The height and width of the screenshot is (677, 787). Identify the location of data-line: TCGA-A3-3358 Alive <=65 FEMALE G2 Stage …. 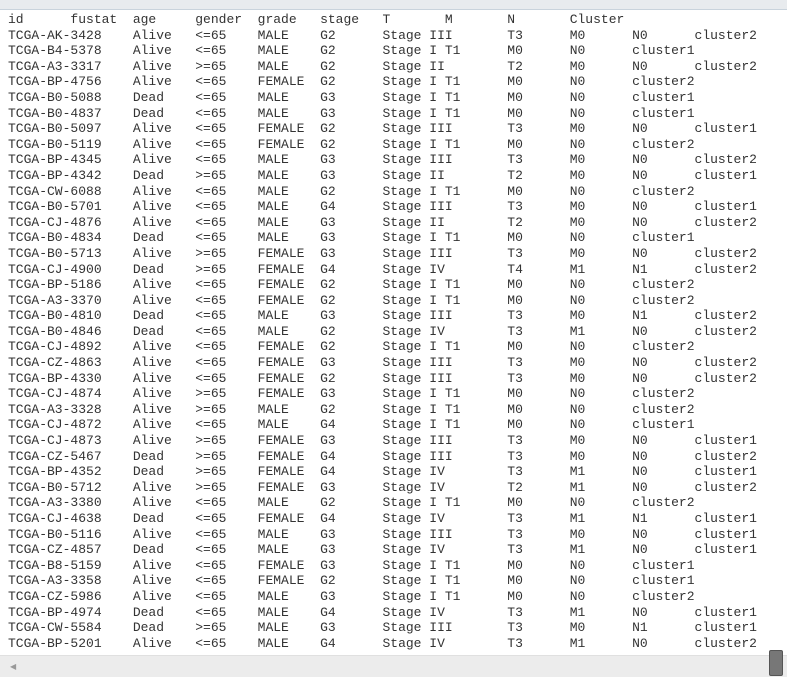
(382, 581).